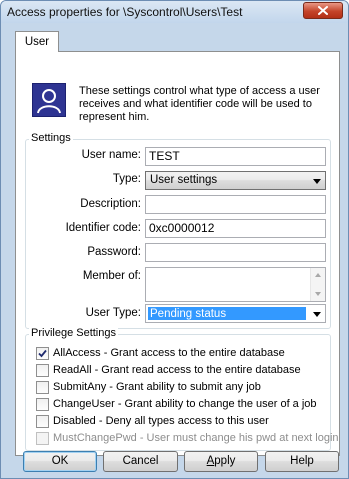  What do you see at coordinates (113, 313) in the screenshot?
I see `user-type-label: User Type:` at bounding box center [113, 313].